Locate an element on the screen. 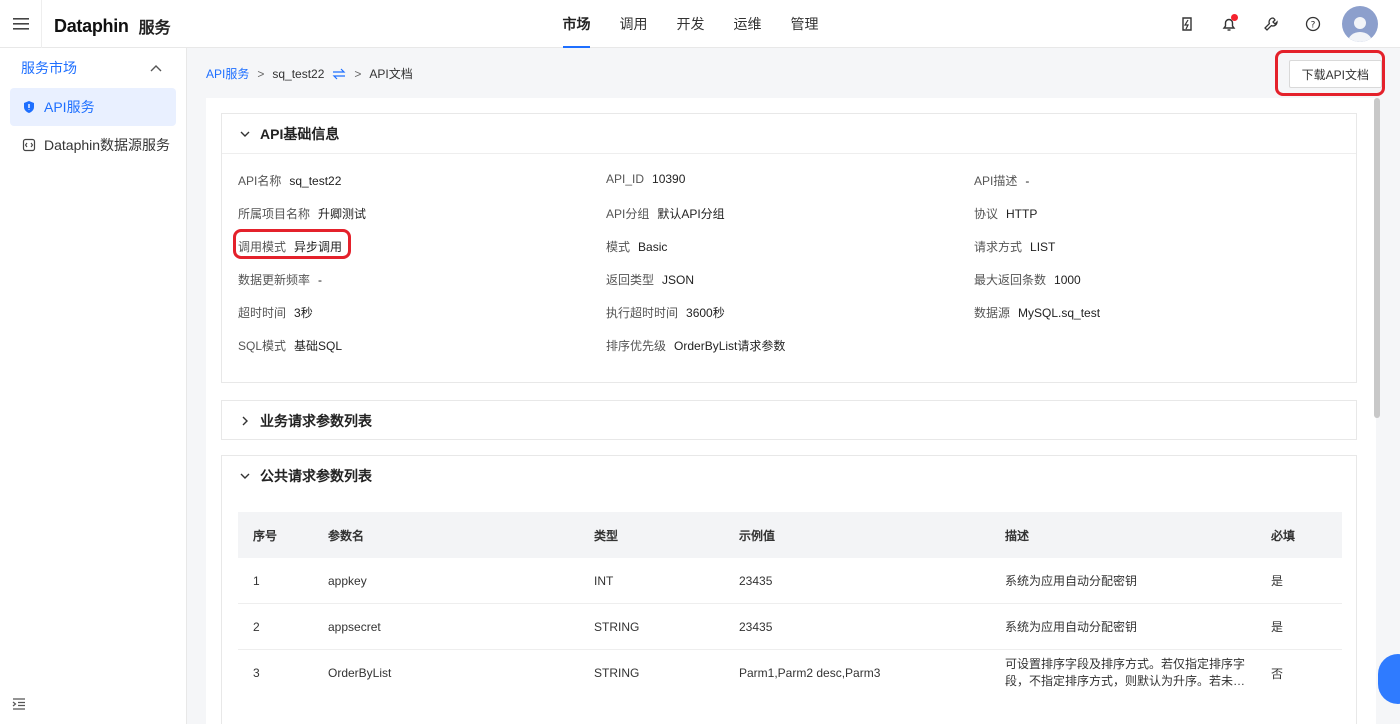  section-header: 公共请求参数列表 is located at coordinates (789, 476).